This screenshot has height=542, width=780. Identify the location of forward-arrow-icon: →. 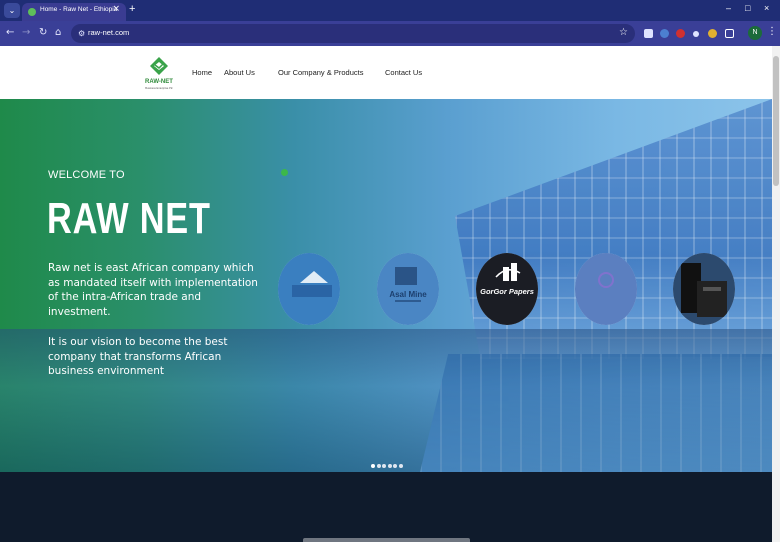
(26, 32).